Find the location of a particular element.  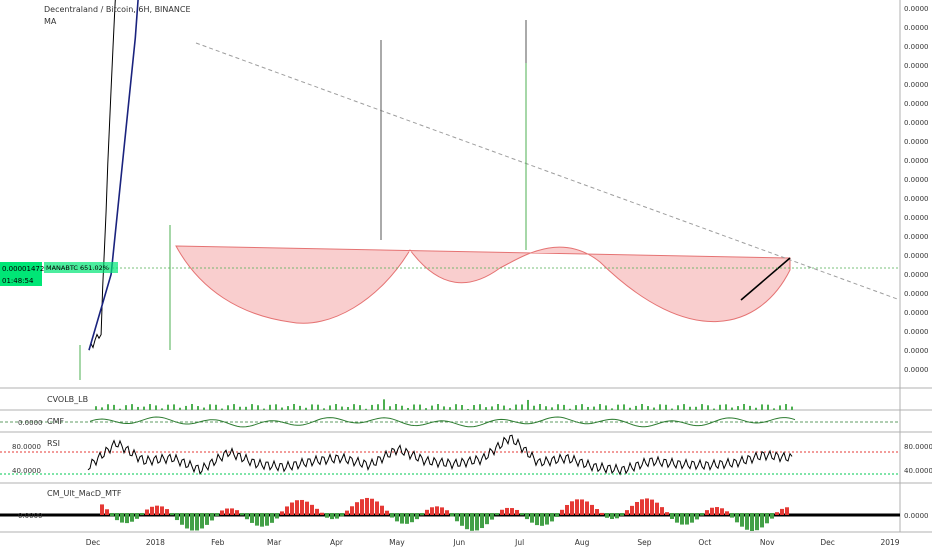

time-axis-tick: Sep is located at coordinates (644, 542).